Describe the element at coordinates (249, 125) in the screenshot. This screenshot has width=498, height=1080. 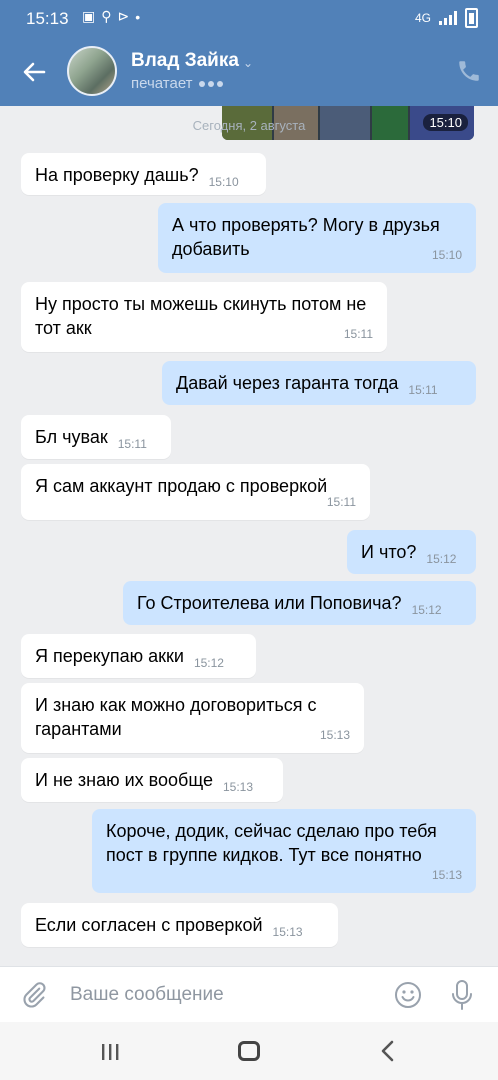
I see `date-separator: Сегодня, 2 августа` at that location.